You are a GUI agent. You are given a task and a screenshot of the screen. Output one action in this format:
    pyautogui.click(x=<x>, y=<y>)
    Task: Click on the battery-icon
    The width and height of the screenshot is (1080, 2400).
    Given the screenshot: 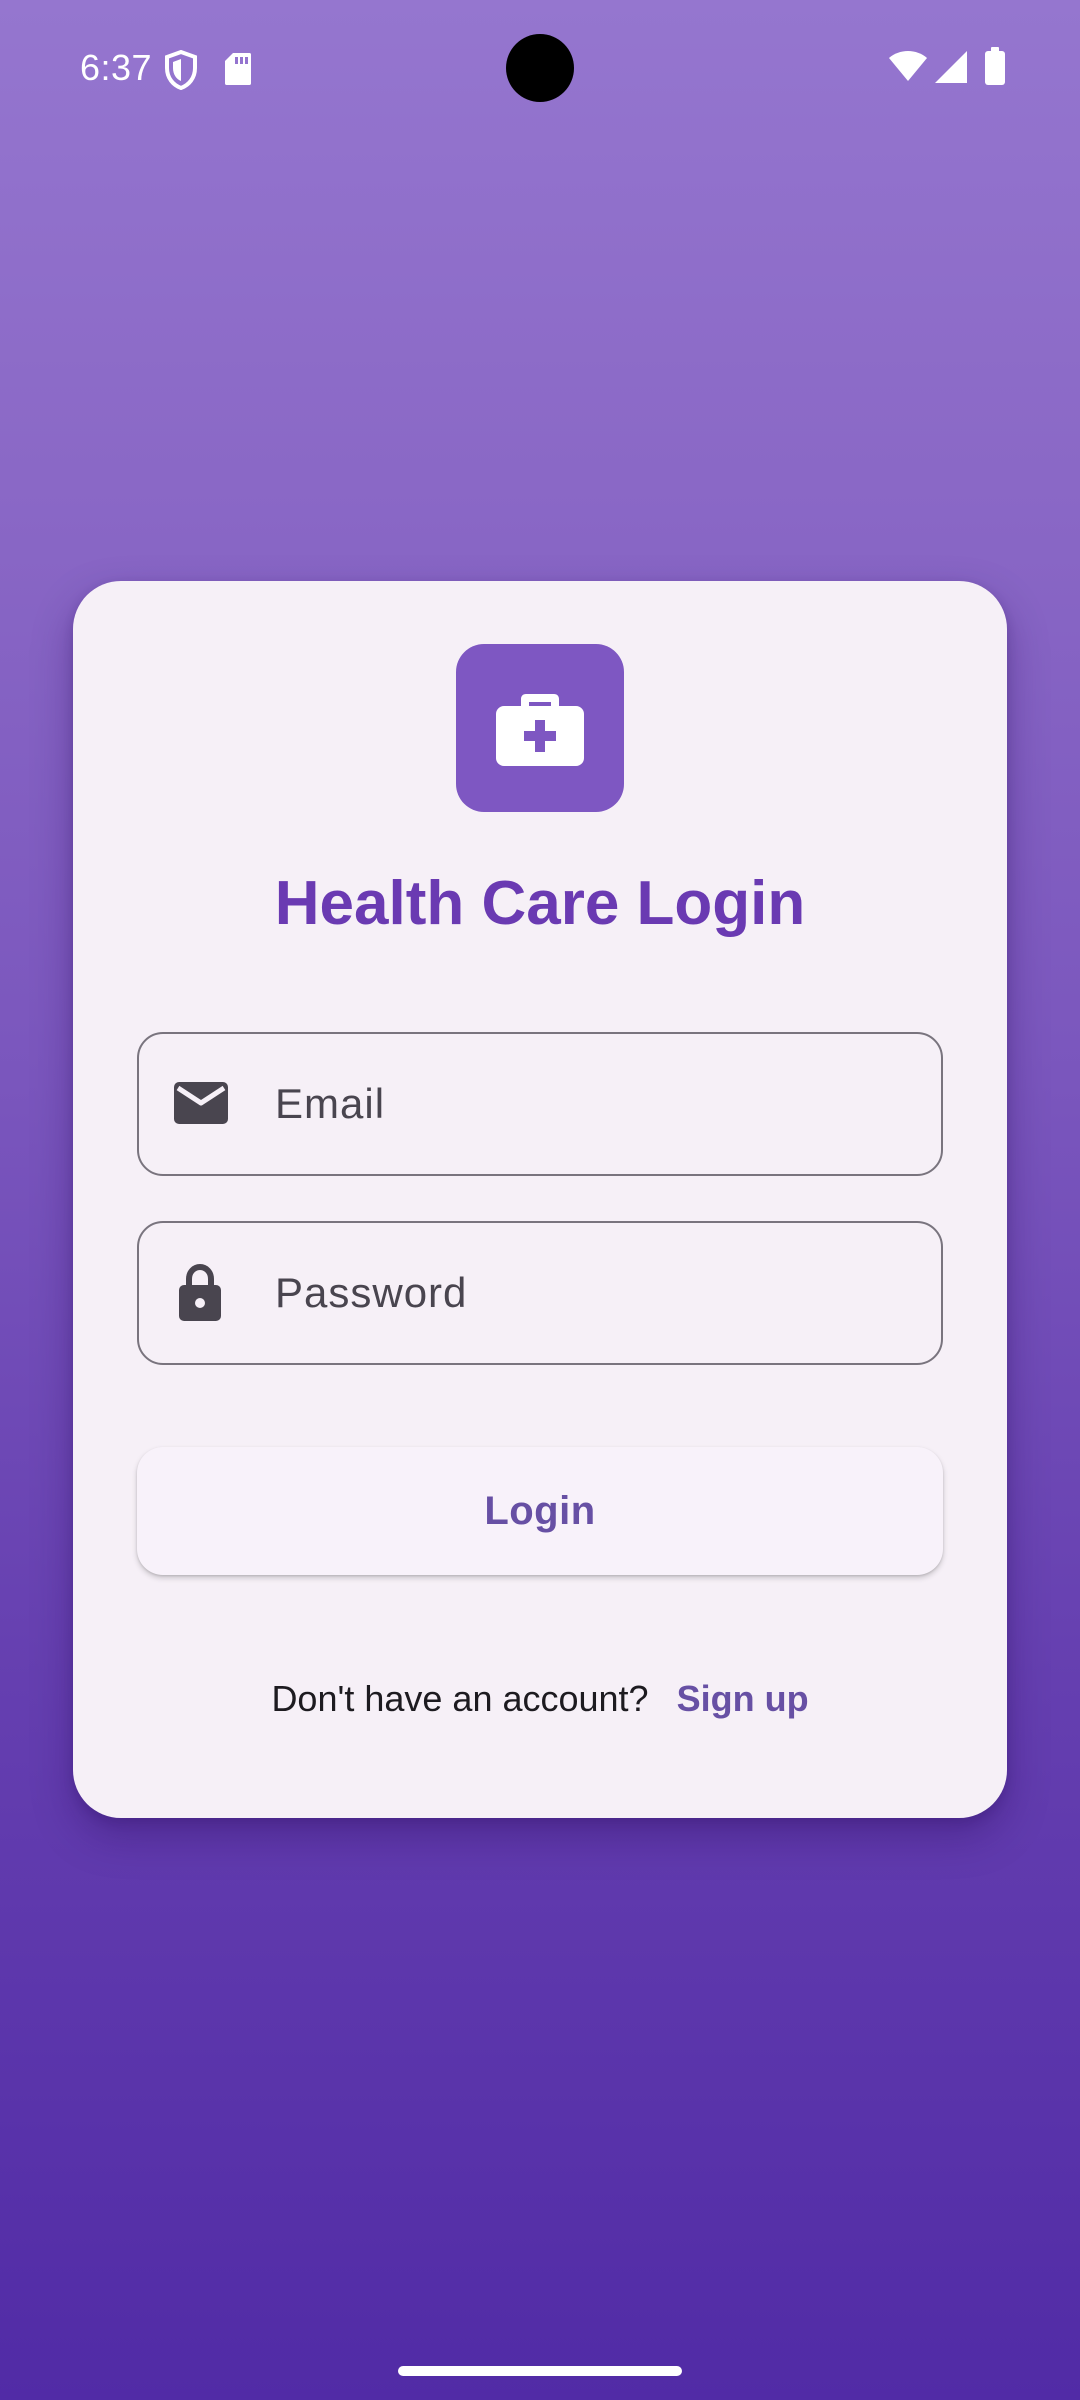 What is the action you would take?
    pyautogui.click(x=995, y=66)
    